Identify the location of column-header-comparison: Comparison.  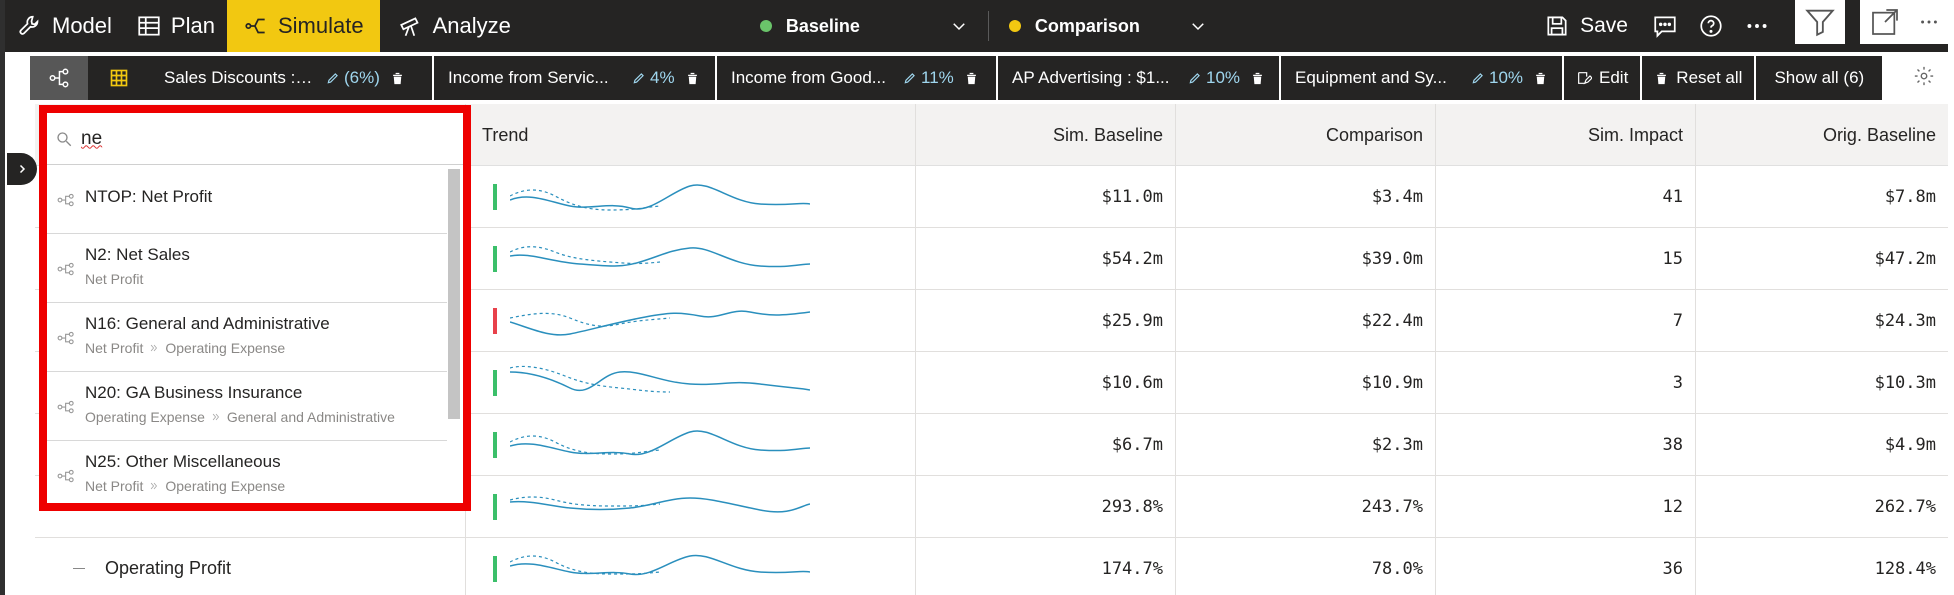
(1305, 135).